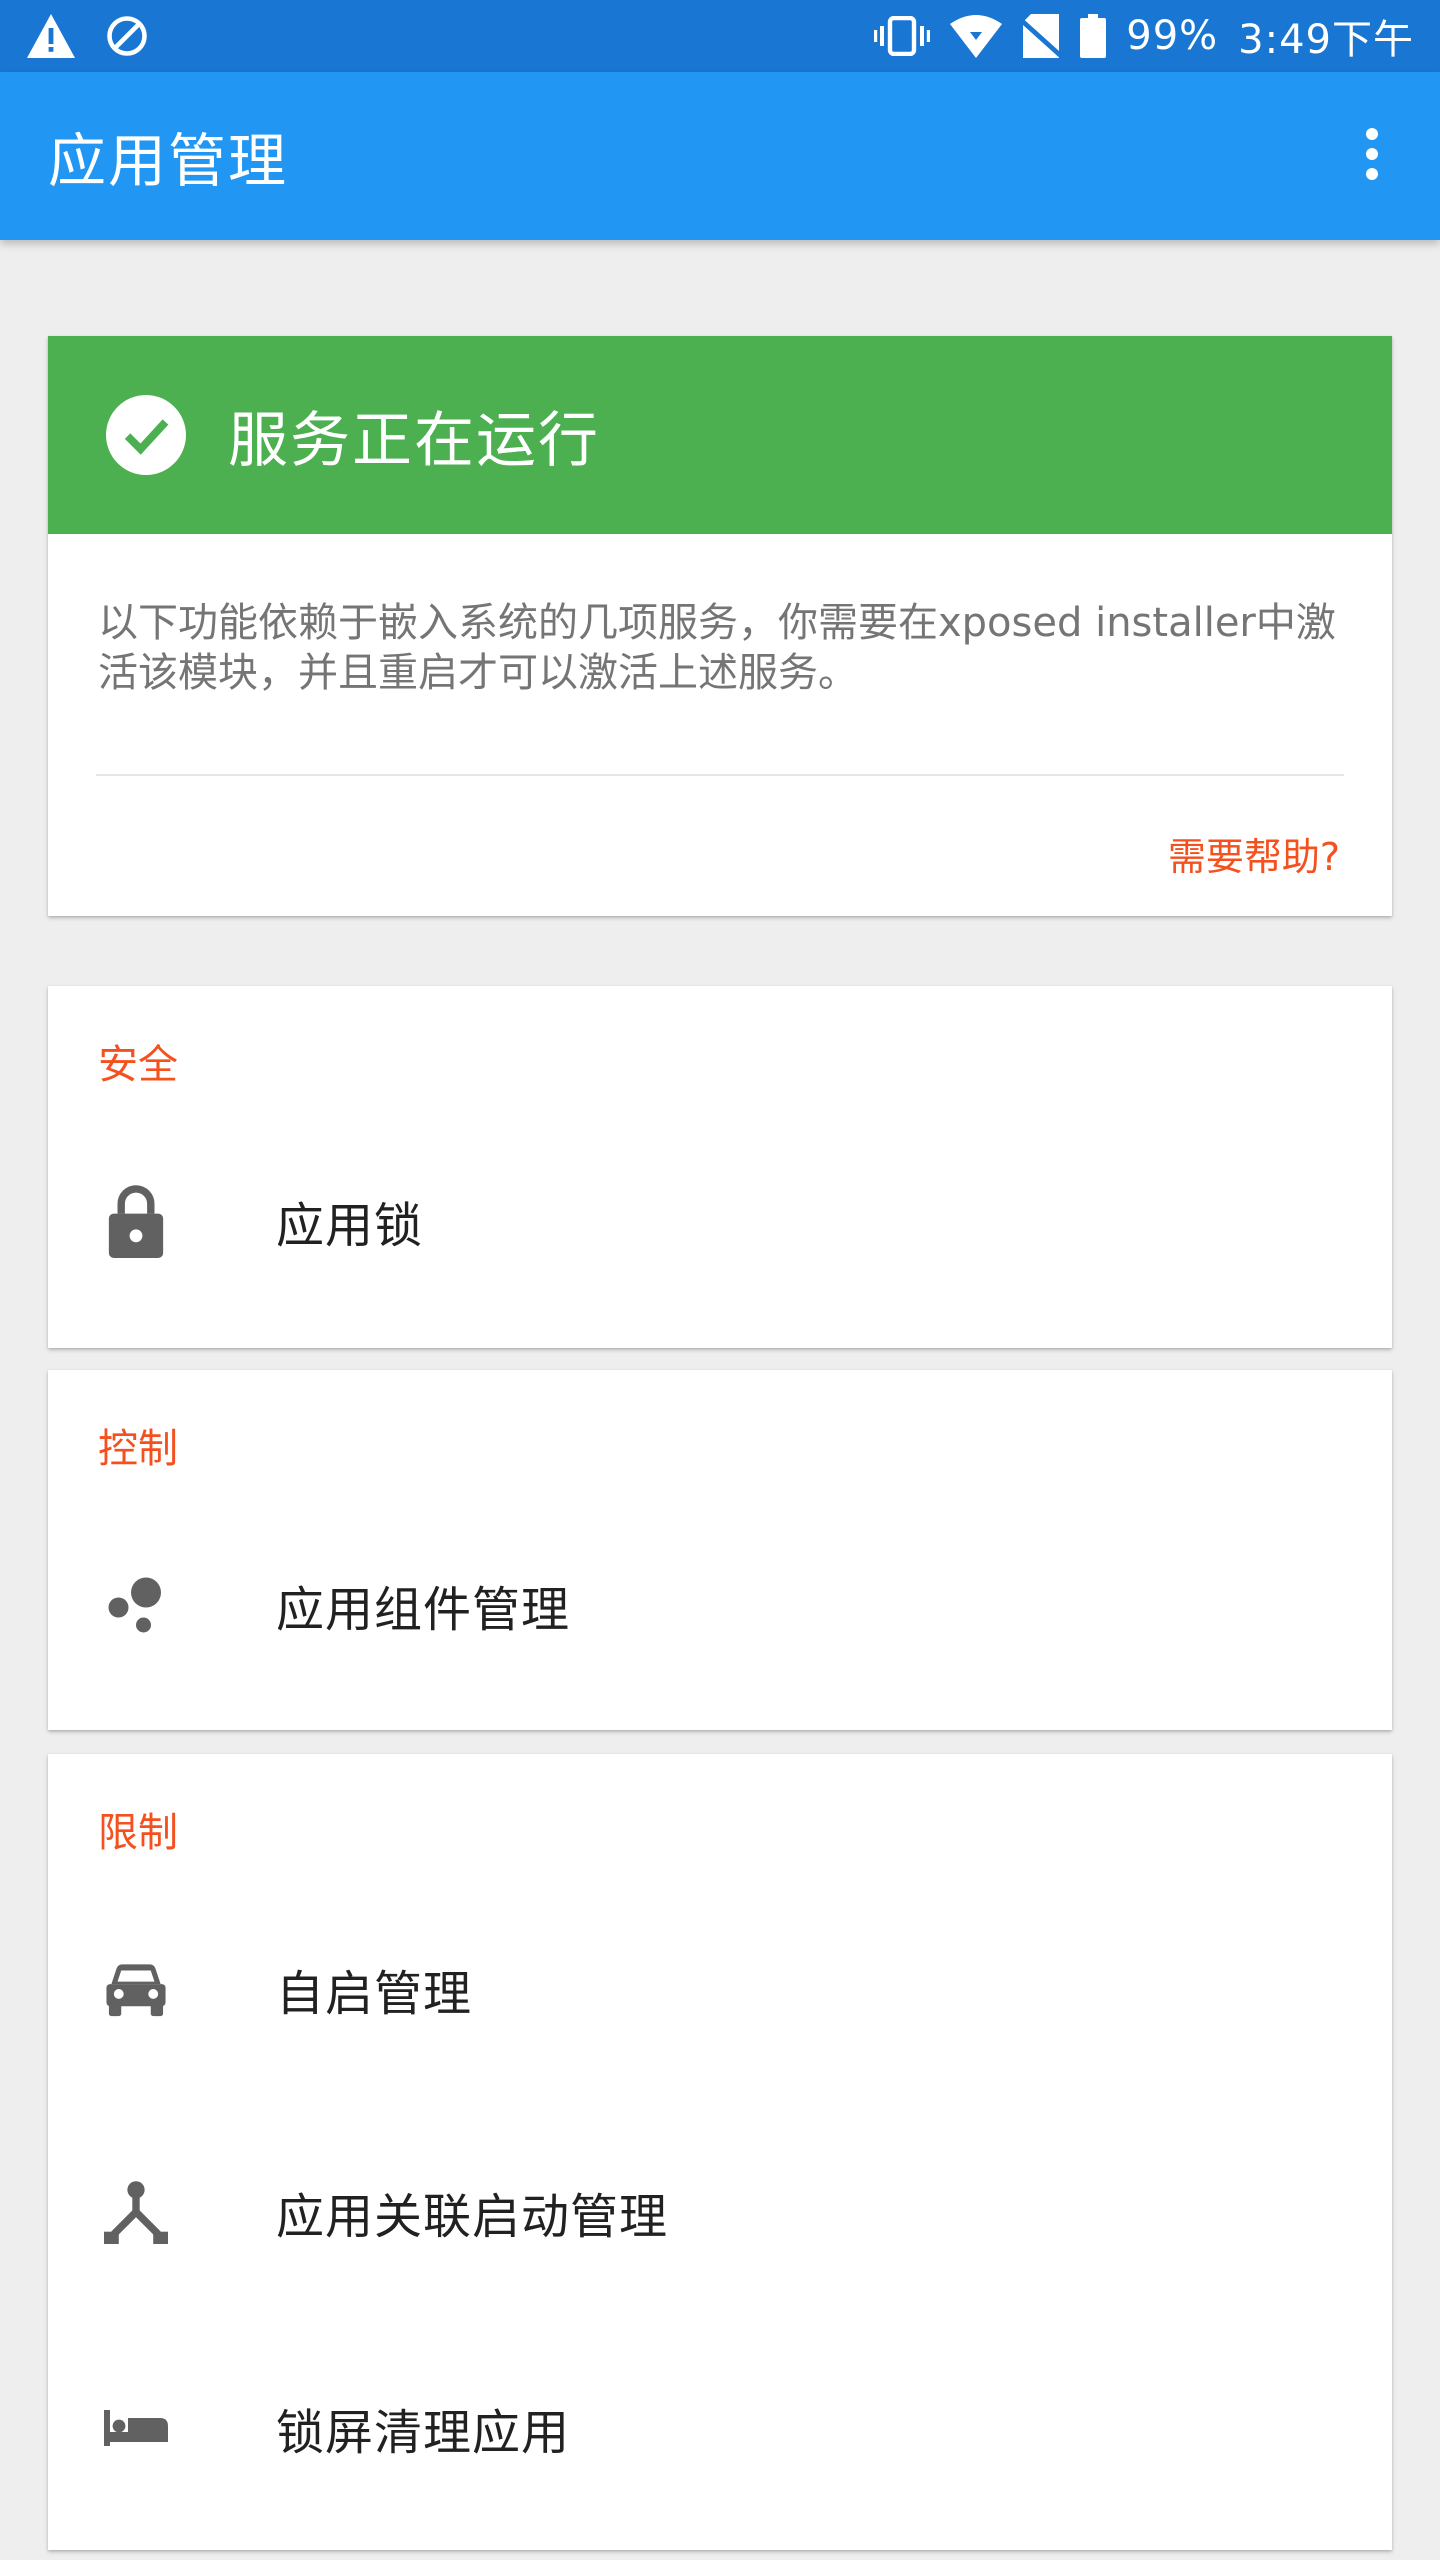  What do you see at coordinates (720, 36) in the screenshot?
I see `status-bar: 99% 3:49下午` at bounding box center [720, 36].